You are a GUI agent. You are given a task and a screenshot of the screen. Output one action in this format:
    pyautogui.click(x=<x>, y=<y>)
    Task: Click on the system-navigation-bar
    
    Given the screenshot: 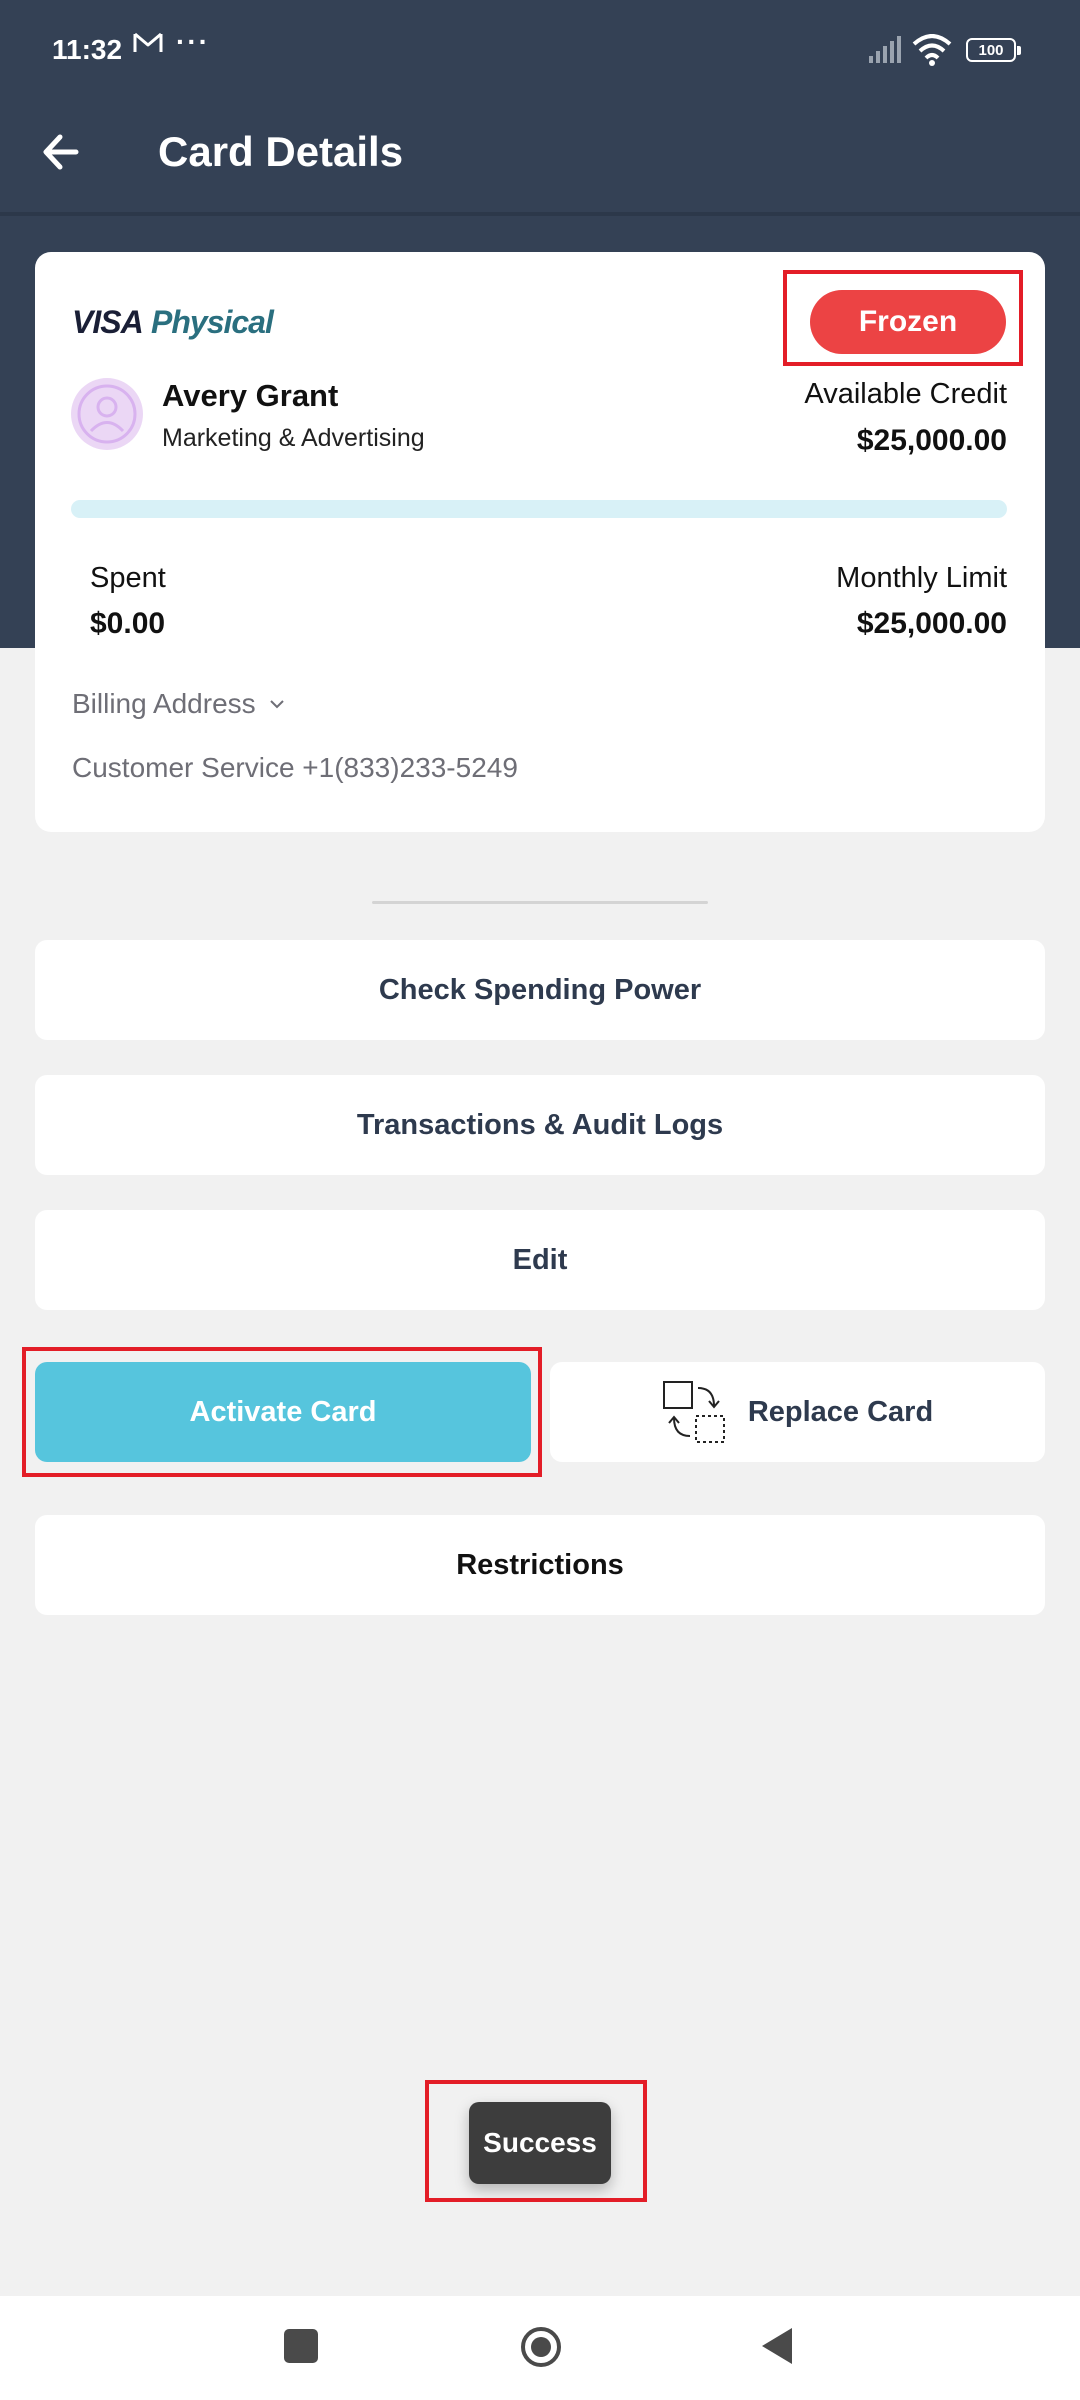 What is the action you would take?
    pyautogui.click(x=540, y=2348)
    